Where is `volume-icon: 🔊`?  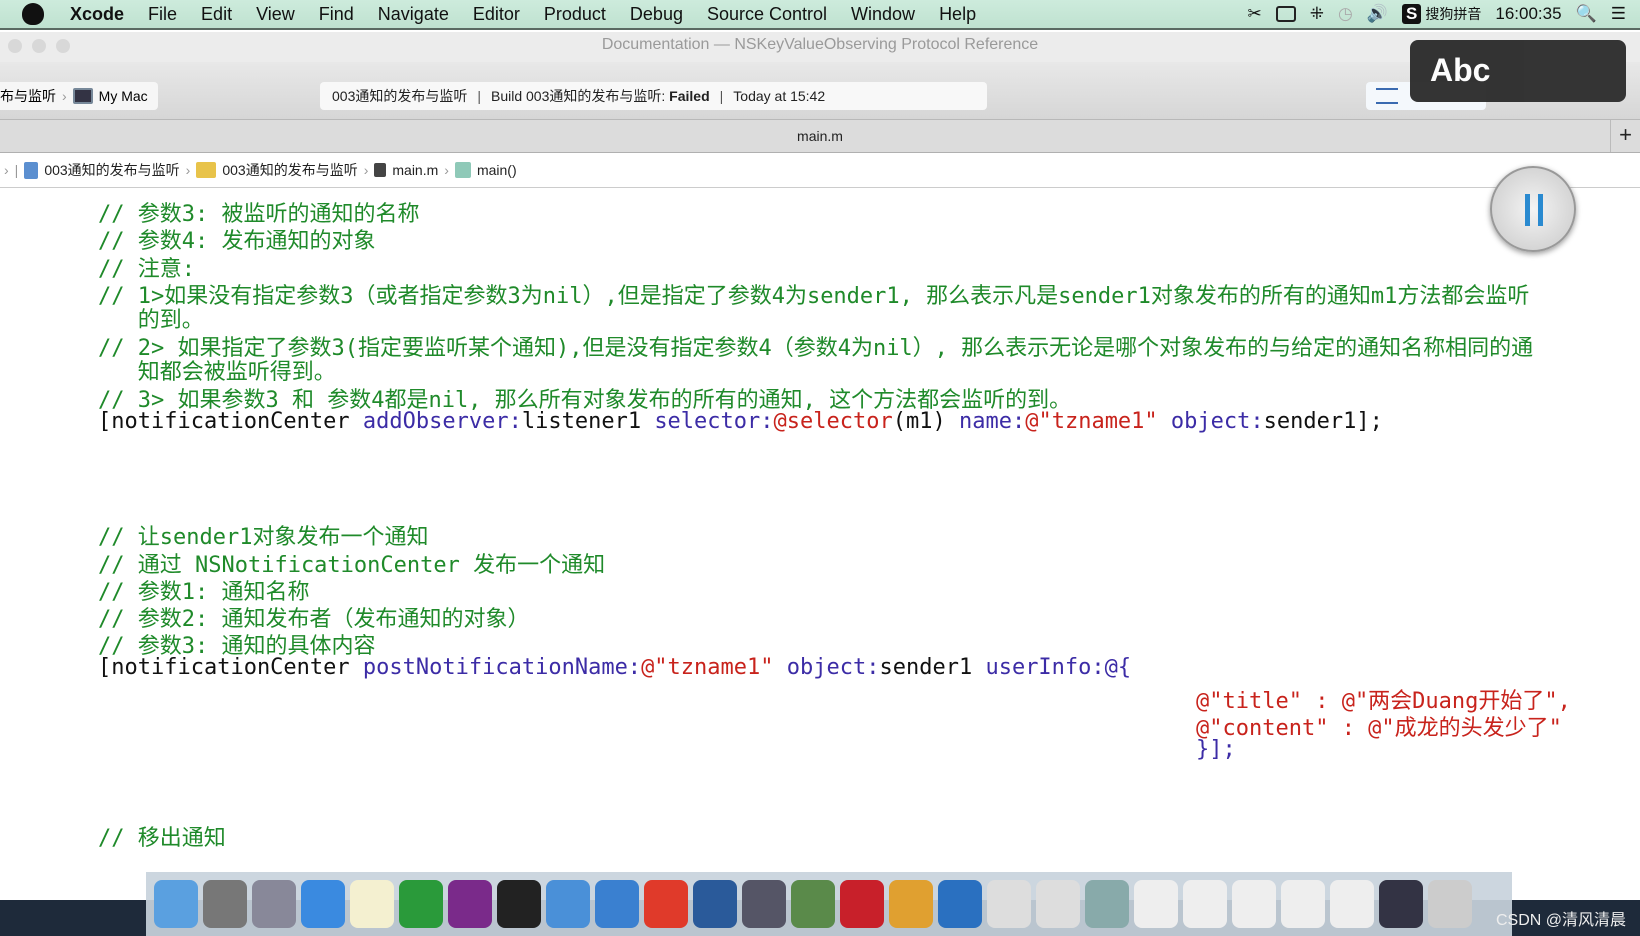 volume-icon: 🔊 is located at coordinates (1377, 14).